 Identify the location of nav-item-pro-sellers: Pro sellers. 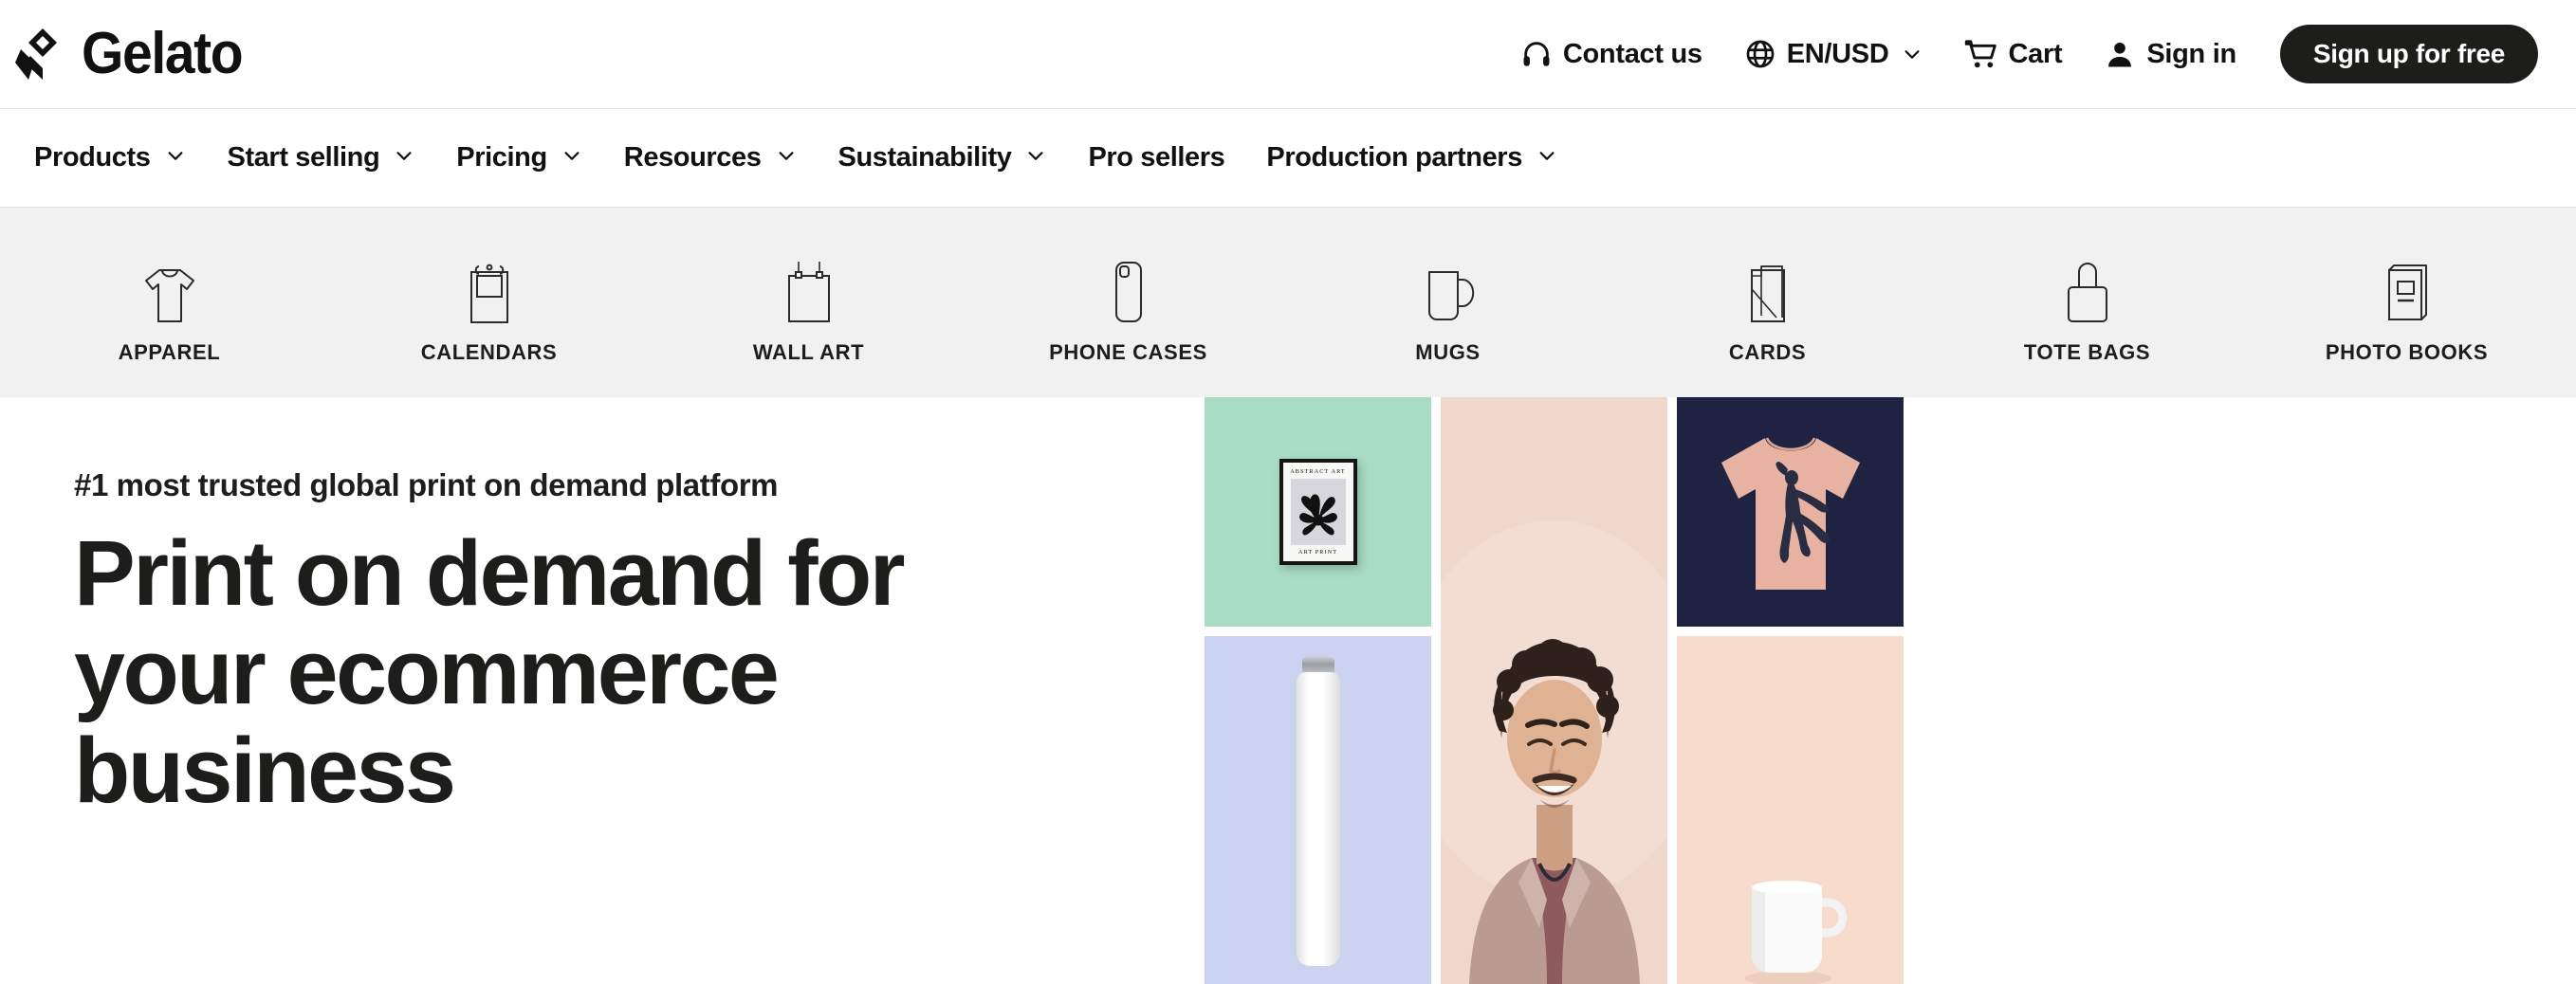
(1156, 157).